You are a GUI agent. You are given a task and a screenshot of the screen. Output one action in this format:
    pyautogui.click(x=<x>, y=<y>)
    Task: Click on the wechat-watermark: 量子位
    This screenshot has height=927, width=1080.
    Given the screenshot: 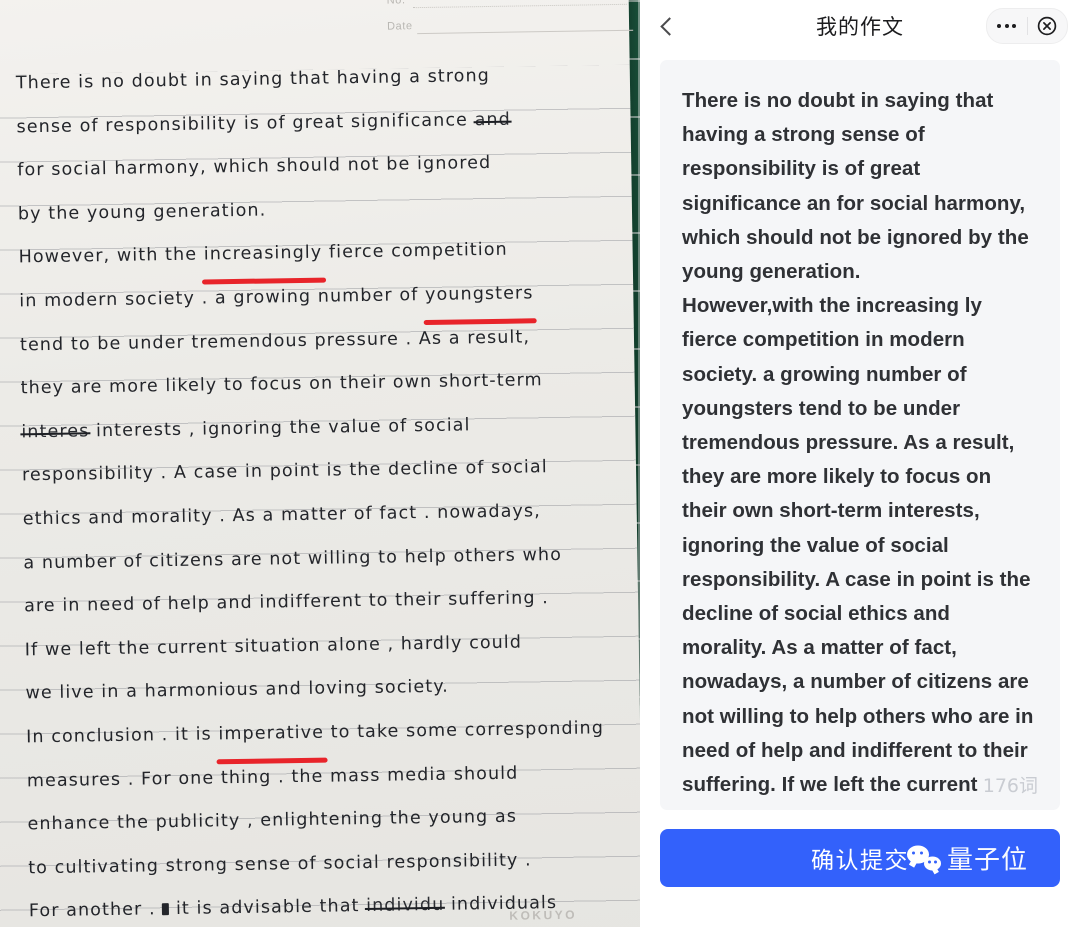 What is the action you would take?
    pyautogui.click(x=967, y=858)
    